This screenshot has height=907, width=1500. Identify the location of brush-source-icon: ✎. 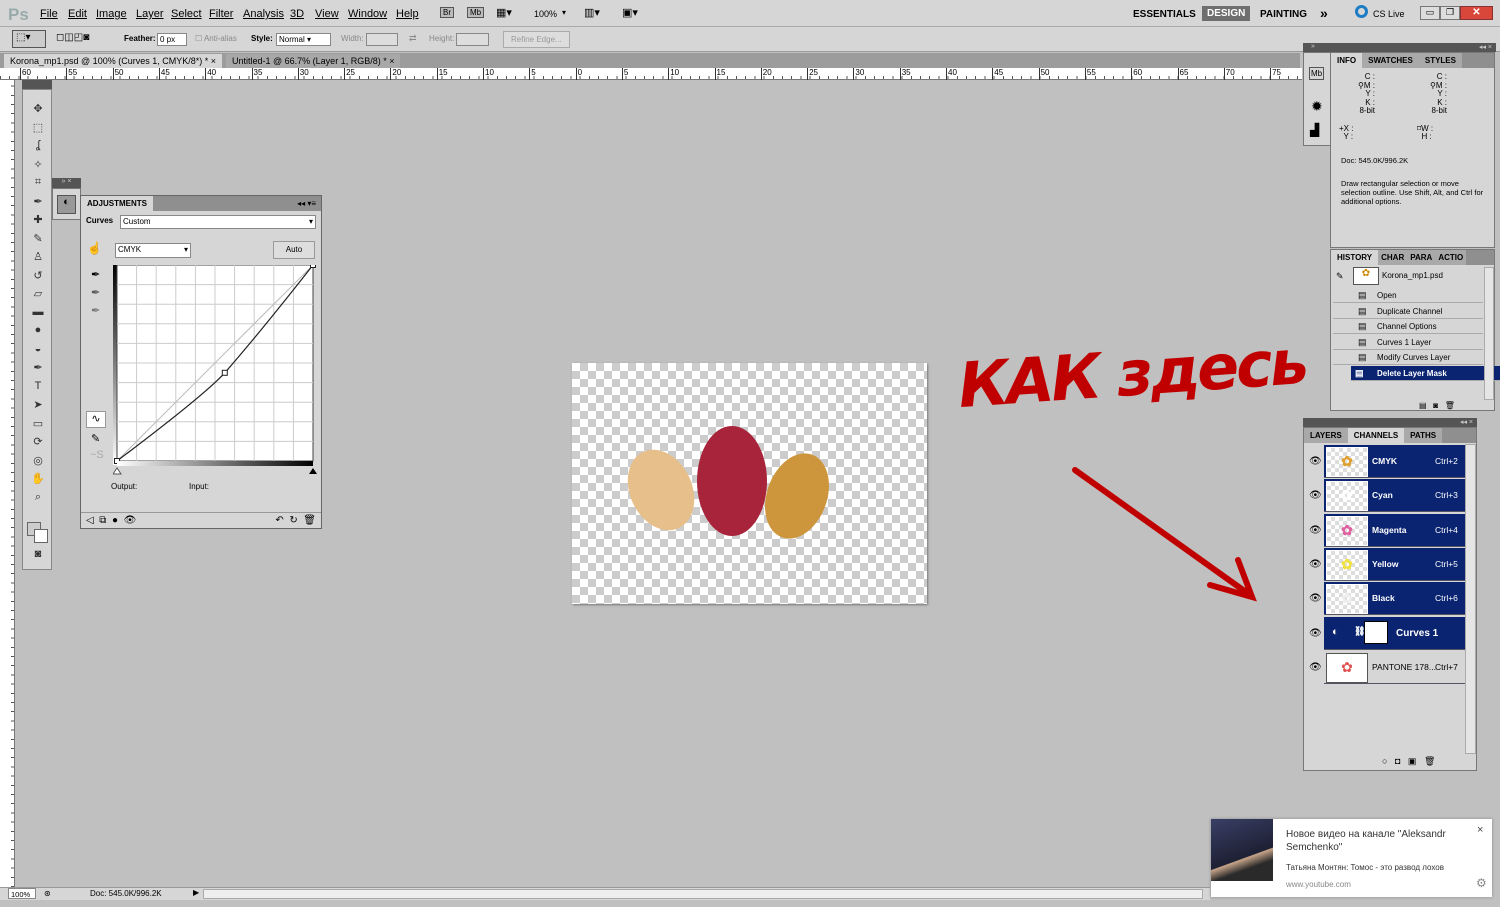
(1340, 276).